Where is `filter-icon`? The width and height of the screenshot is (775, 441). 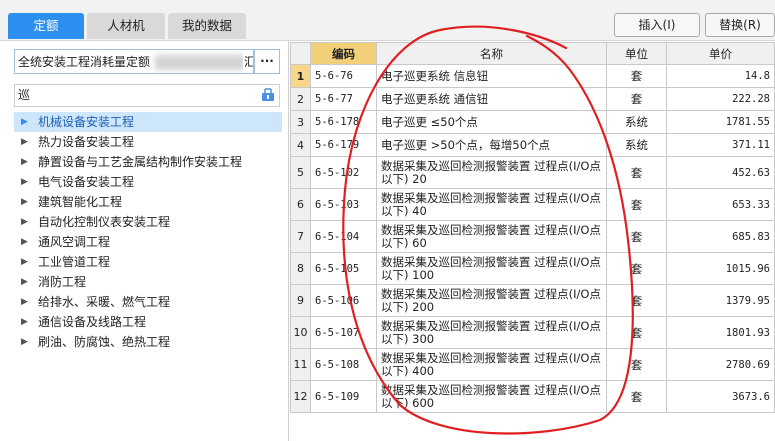 filter-icon is located at coordinates (268, 95).